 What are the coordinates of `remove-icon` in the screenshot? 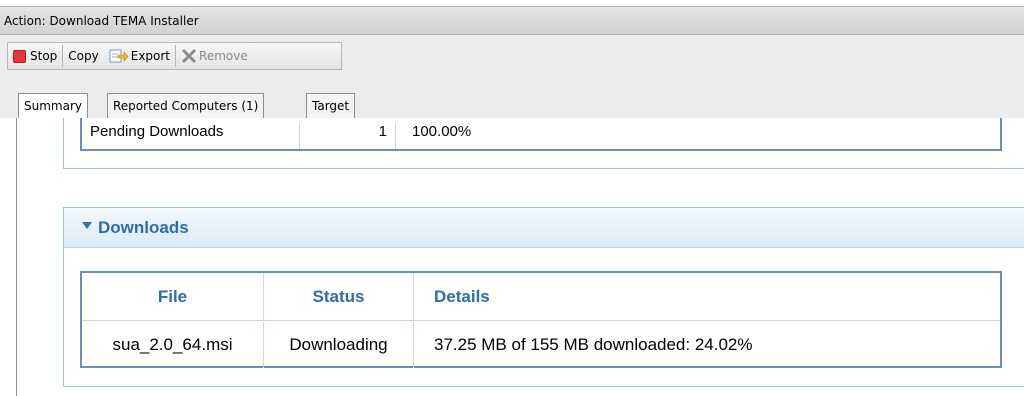 It's located at (189, 56).